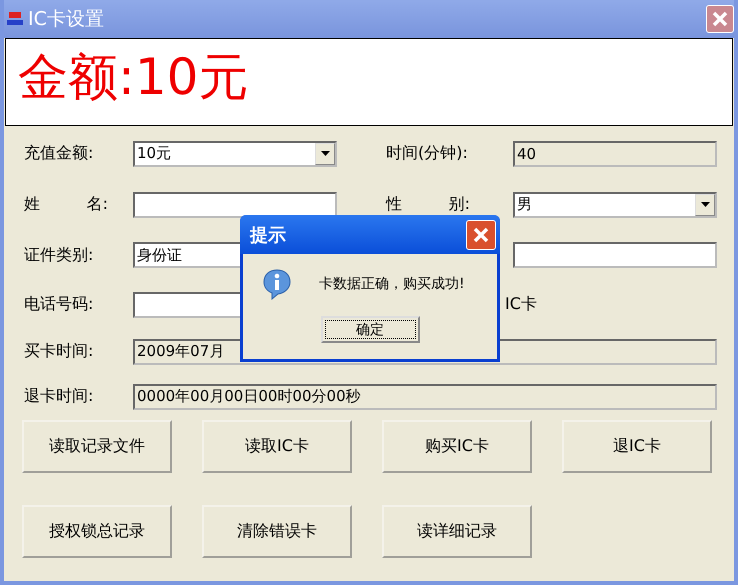 The image size is (738, 585). What do you see at coordinates (59, 255) in the screenshot?
I see `field-label: 证件类别:` at bounding box center [59, 255].